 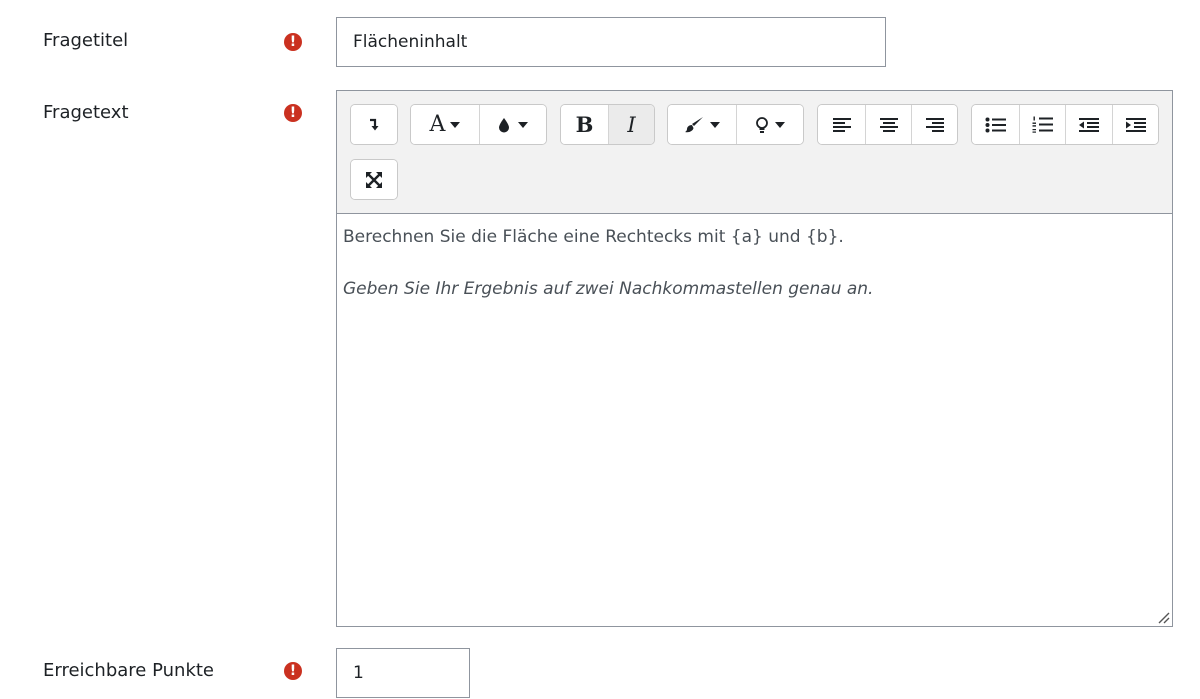 I want to click on bullet-list-icon, so click(x=995, y=124).